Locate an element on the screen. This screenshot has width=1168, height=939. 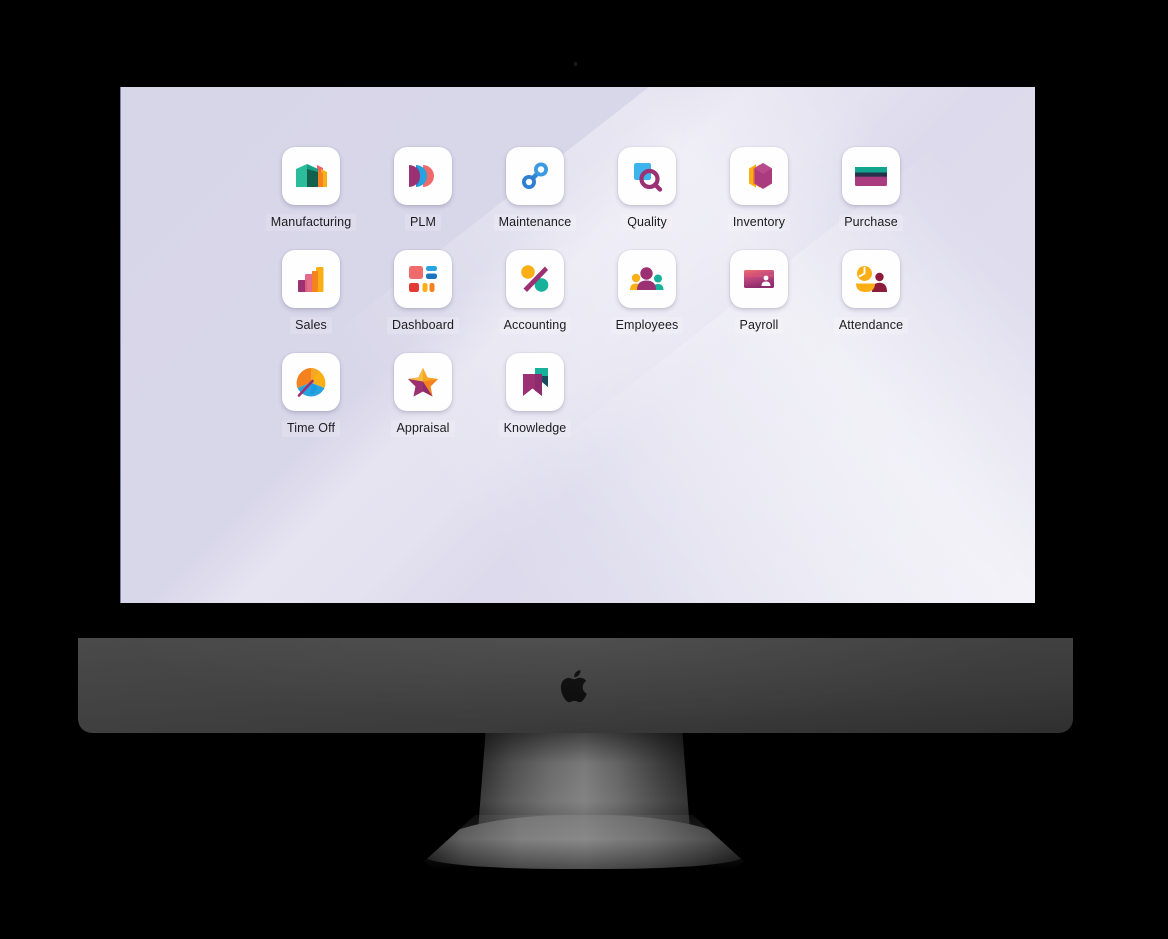
manufacturing-icon is located at coordinates (311, 175).